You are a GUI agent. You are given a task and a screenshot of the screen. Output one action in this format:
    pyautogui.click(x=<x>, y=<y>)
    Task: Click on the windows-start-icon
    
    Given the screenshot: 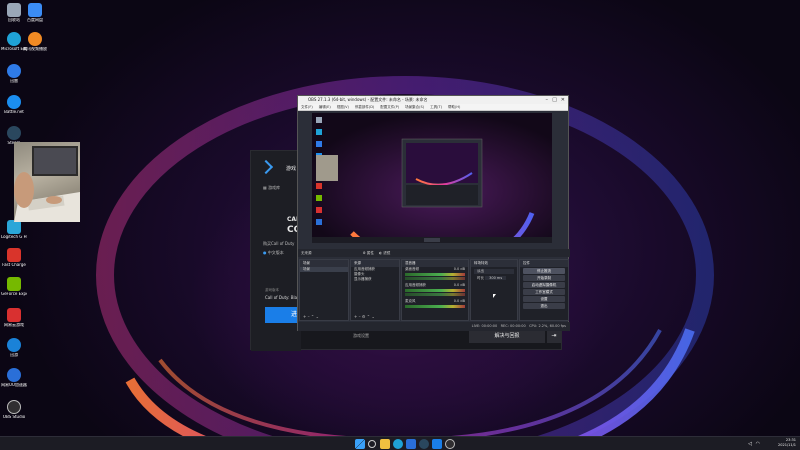 What is the action you would take?
    pyautogui.click(x=360, y=444)
    